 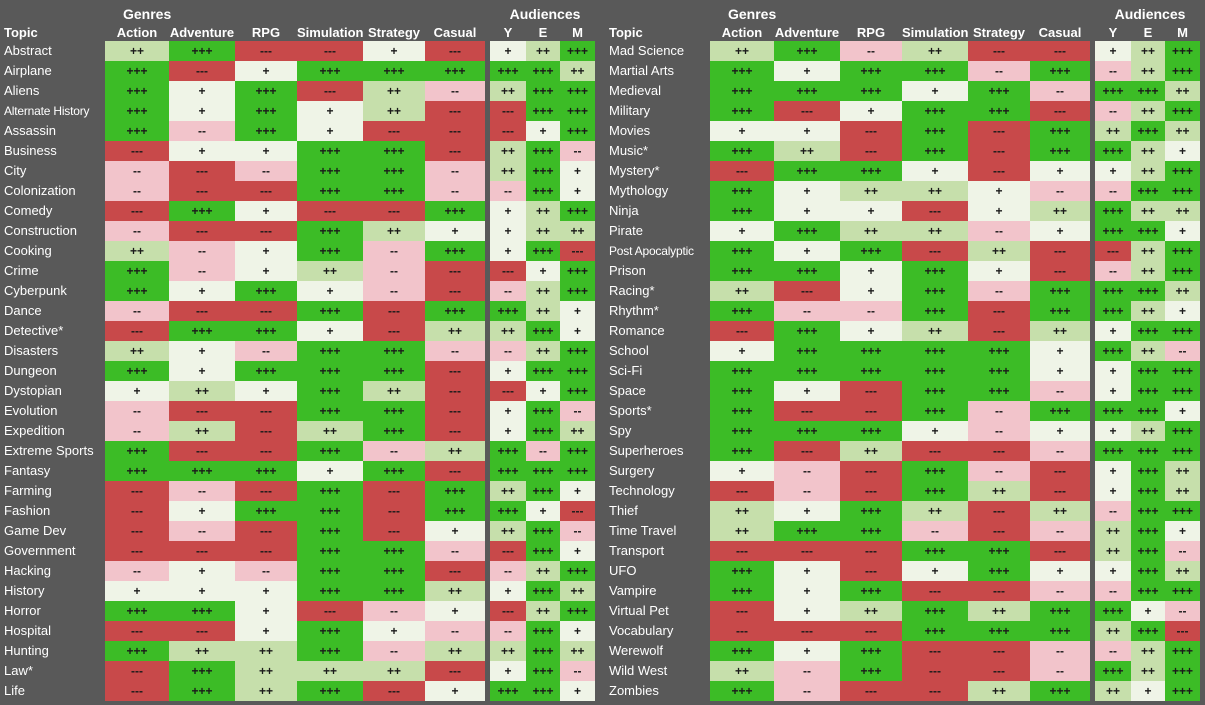 I want to click on row-label-topic: Technology, so click(x=657, y=491).